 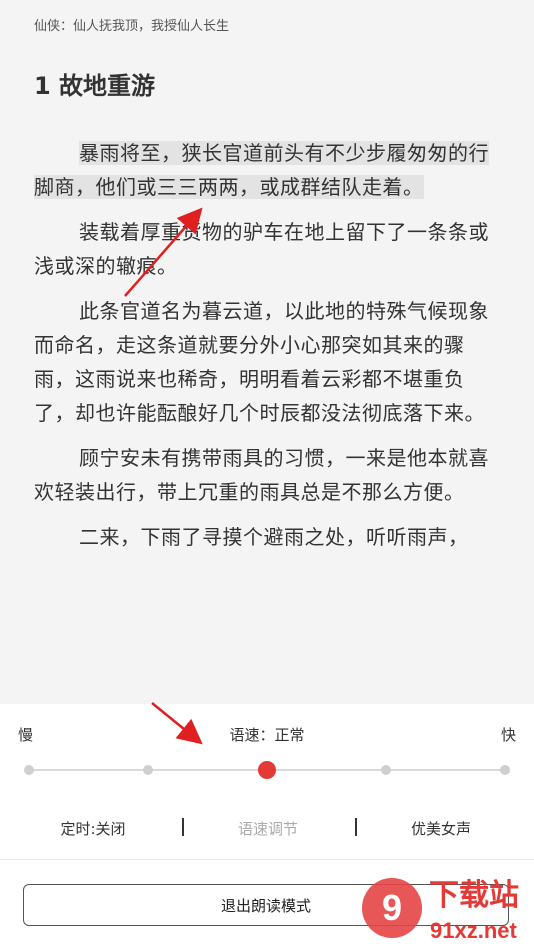 What do you see at coordinates (474, 895) in the screenshot?
I see `watermark-brand: 下载站` at bounding box center [474, 895].